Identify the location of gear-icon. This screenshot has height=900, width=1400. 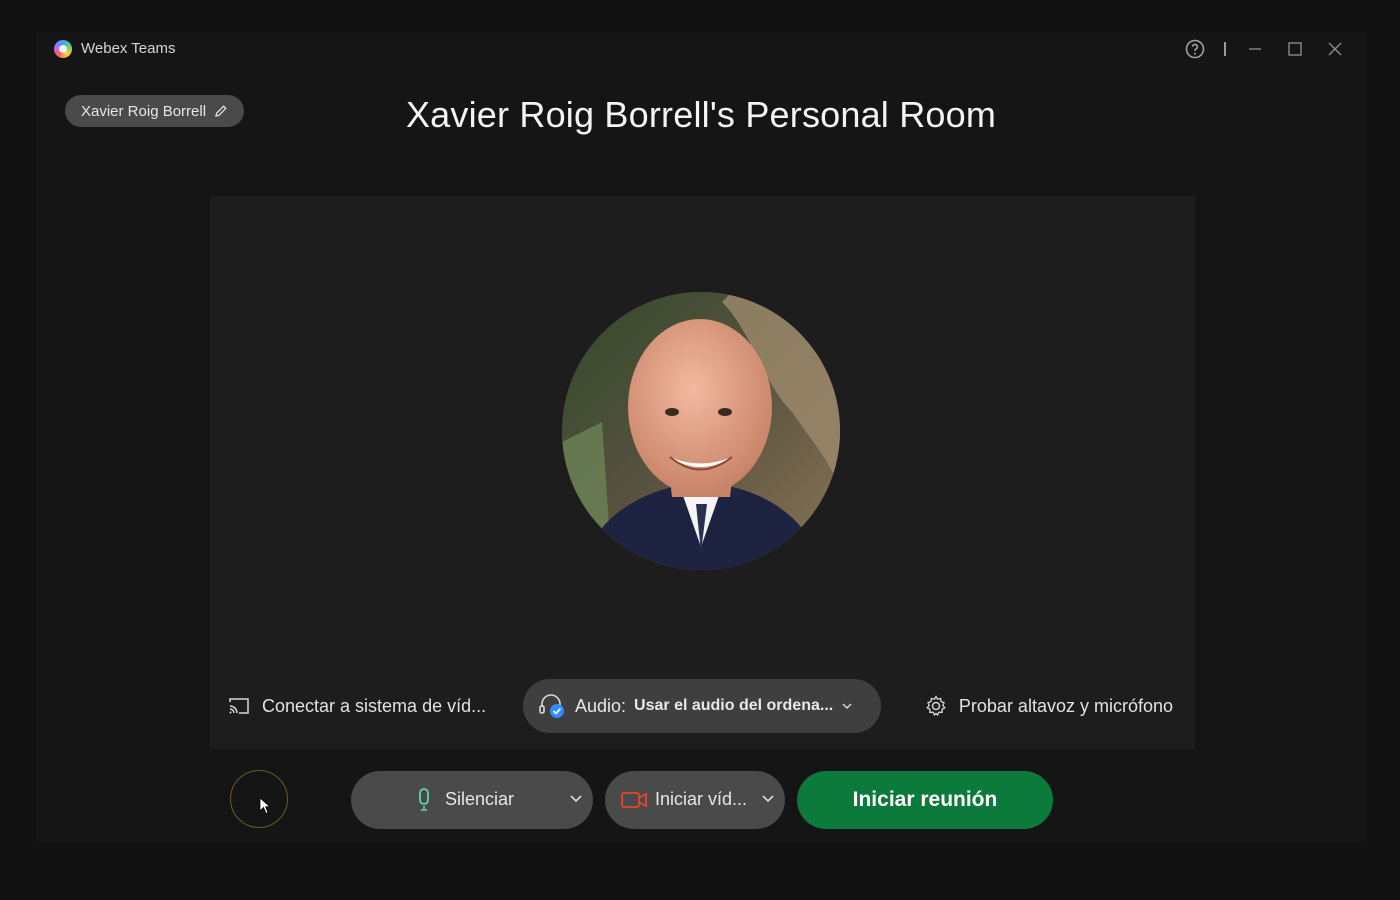
(936, 706).